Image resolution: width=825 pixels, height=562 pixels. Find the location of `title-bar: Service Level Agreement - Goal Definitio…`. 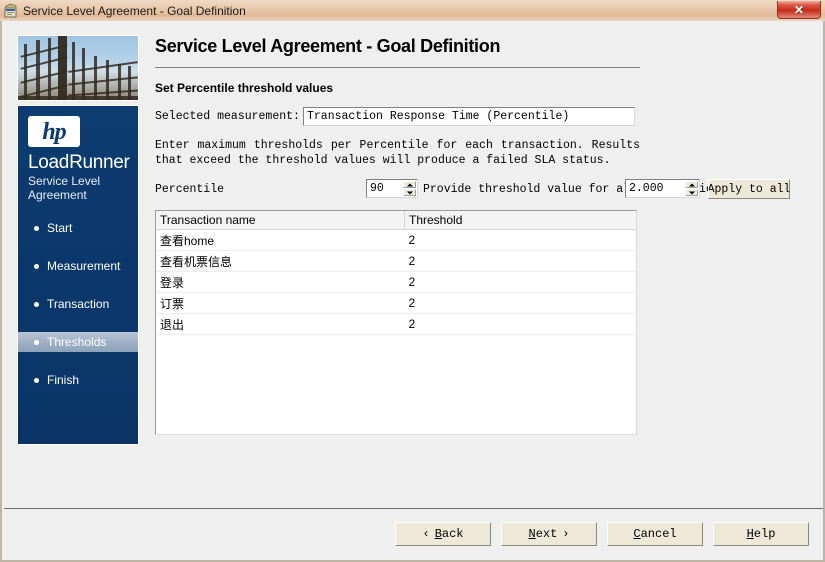

title-bar: Service Level Agreement - Goal Definitio… is located at coordinates (412, 11).